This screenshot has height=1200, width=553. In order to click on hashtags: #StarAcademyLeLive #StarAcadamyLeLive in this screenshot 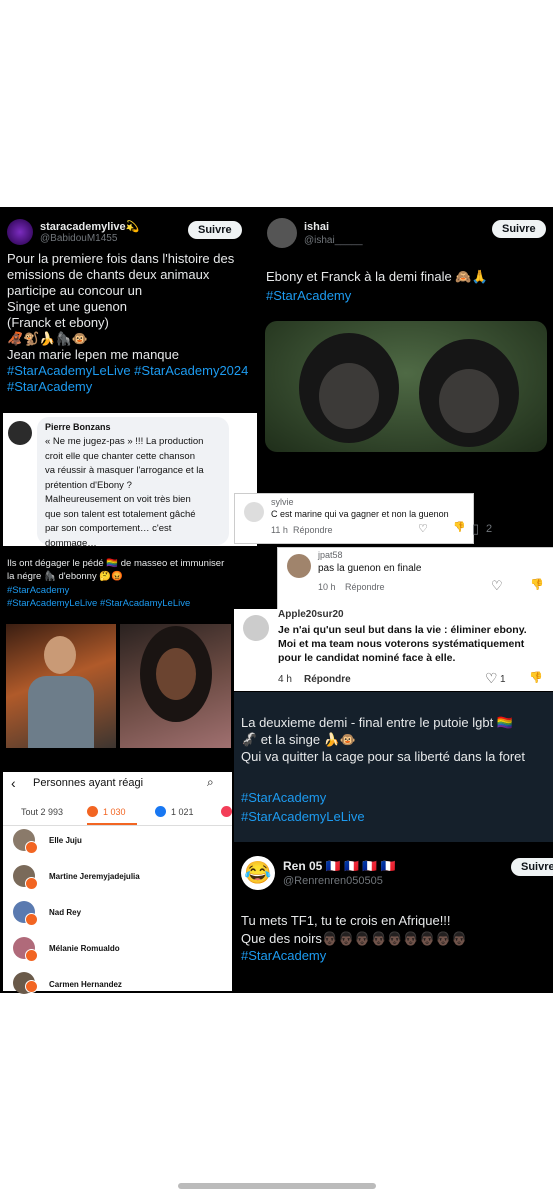, I will do `click(98, 603)`.